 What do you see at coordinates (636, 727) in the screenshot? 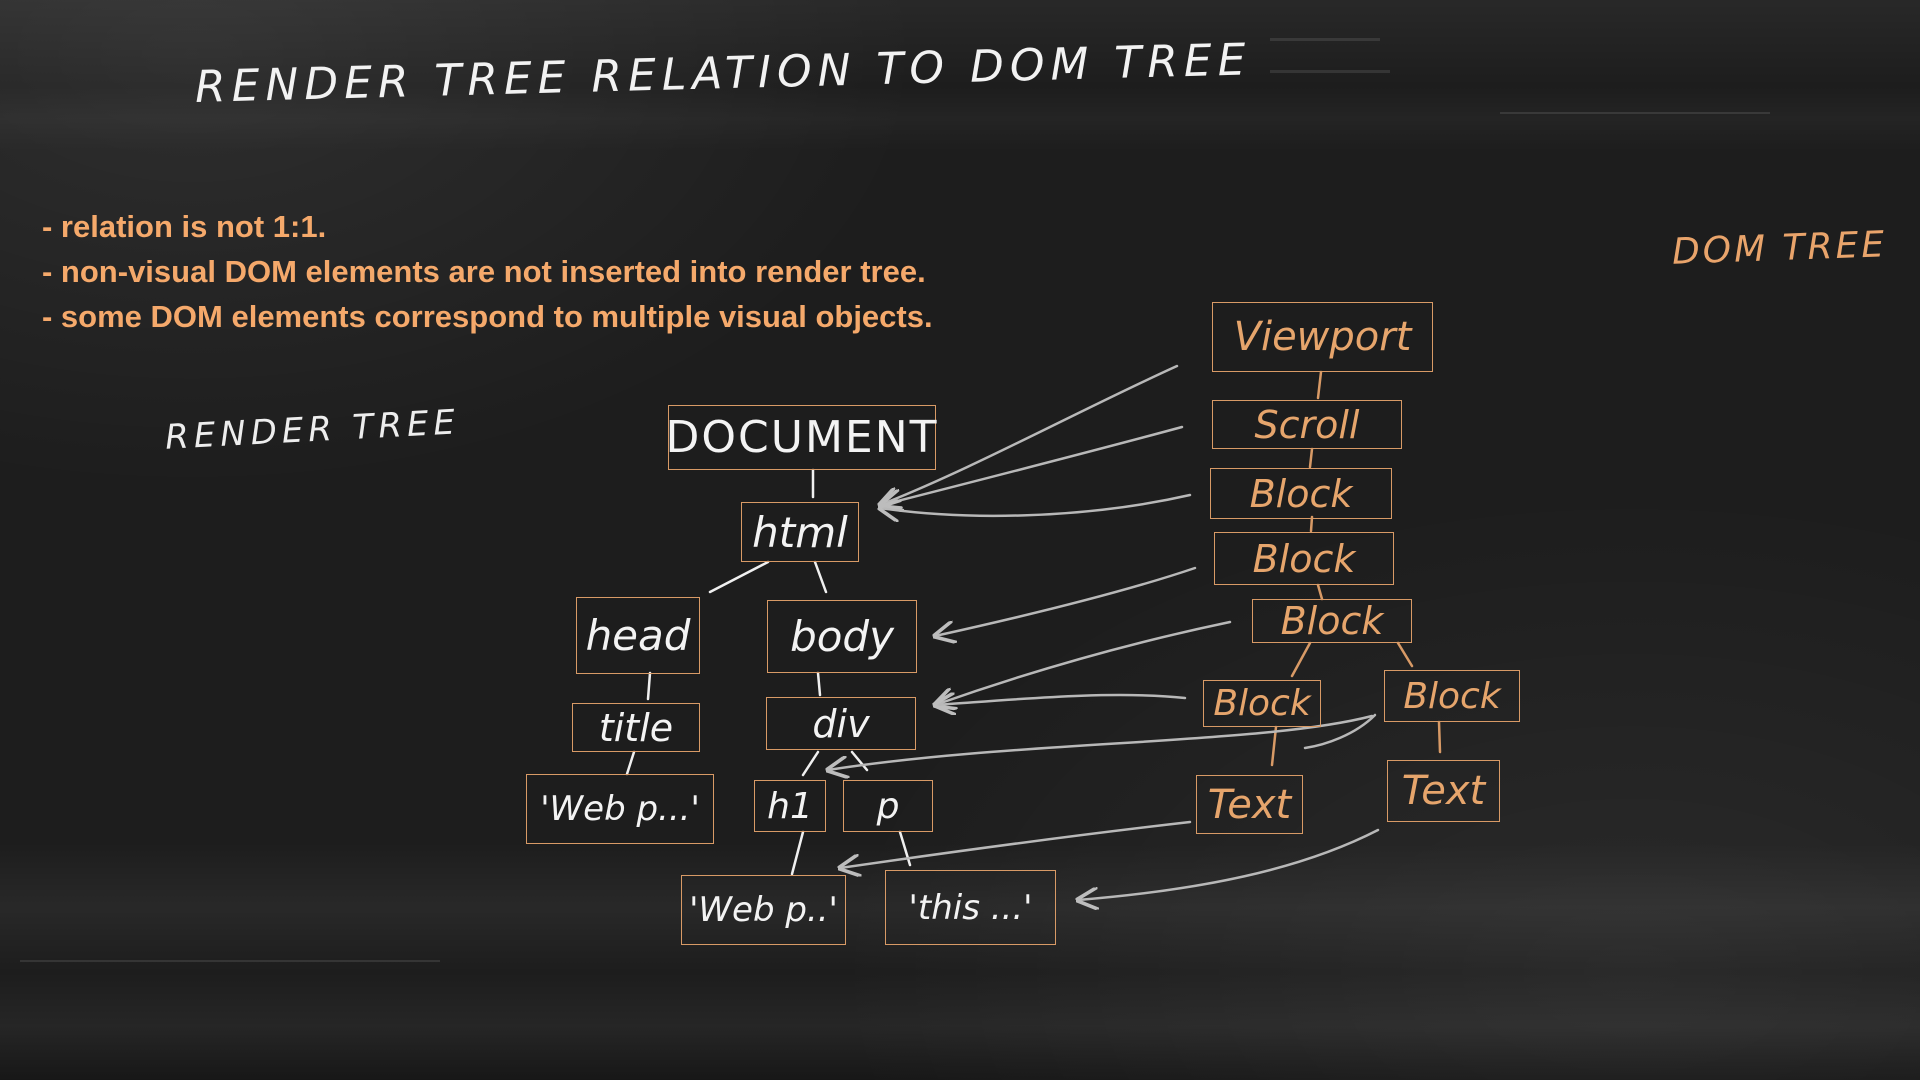
I see `dom-node-title: title` at bounding box center [636, 727].